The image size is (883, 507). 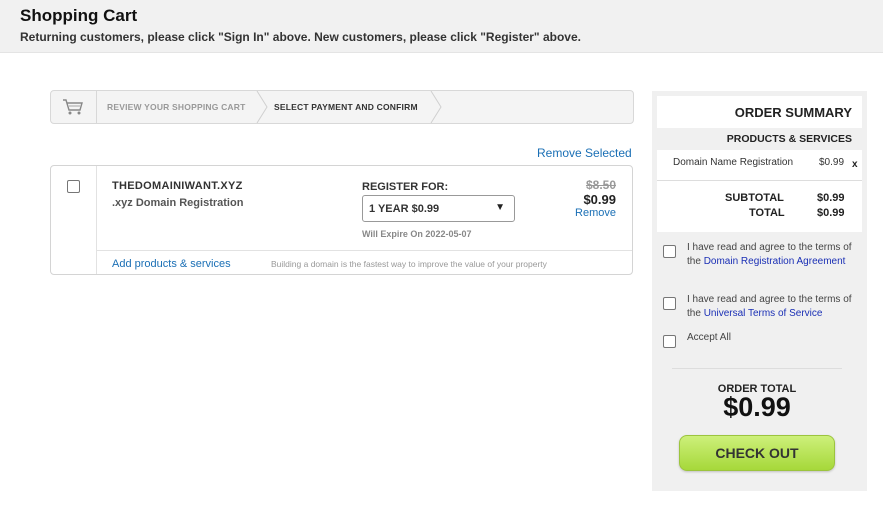 What do you see at coordinates (346, 107) in the screenshot?
I see `step-select-payment: SELECT PAYMENT AND CONFIRM` at bounding box center [346, 107].